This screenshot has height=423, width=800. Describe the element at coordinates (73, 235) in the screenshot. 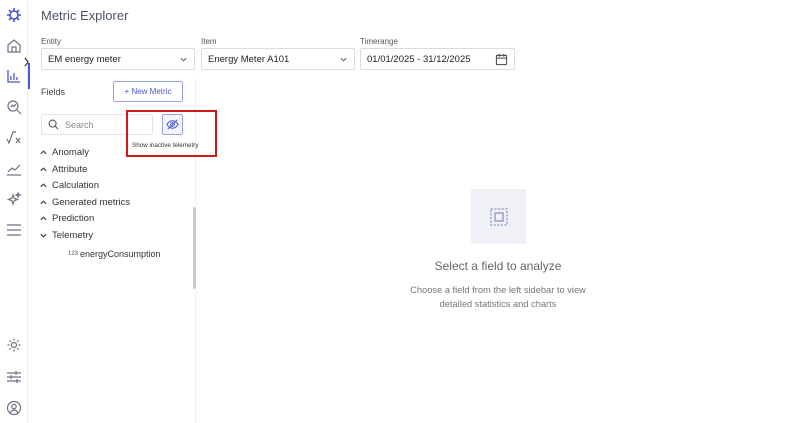

I see `tree-group-label: Telemetry` at that location.